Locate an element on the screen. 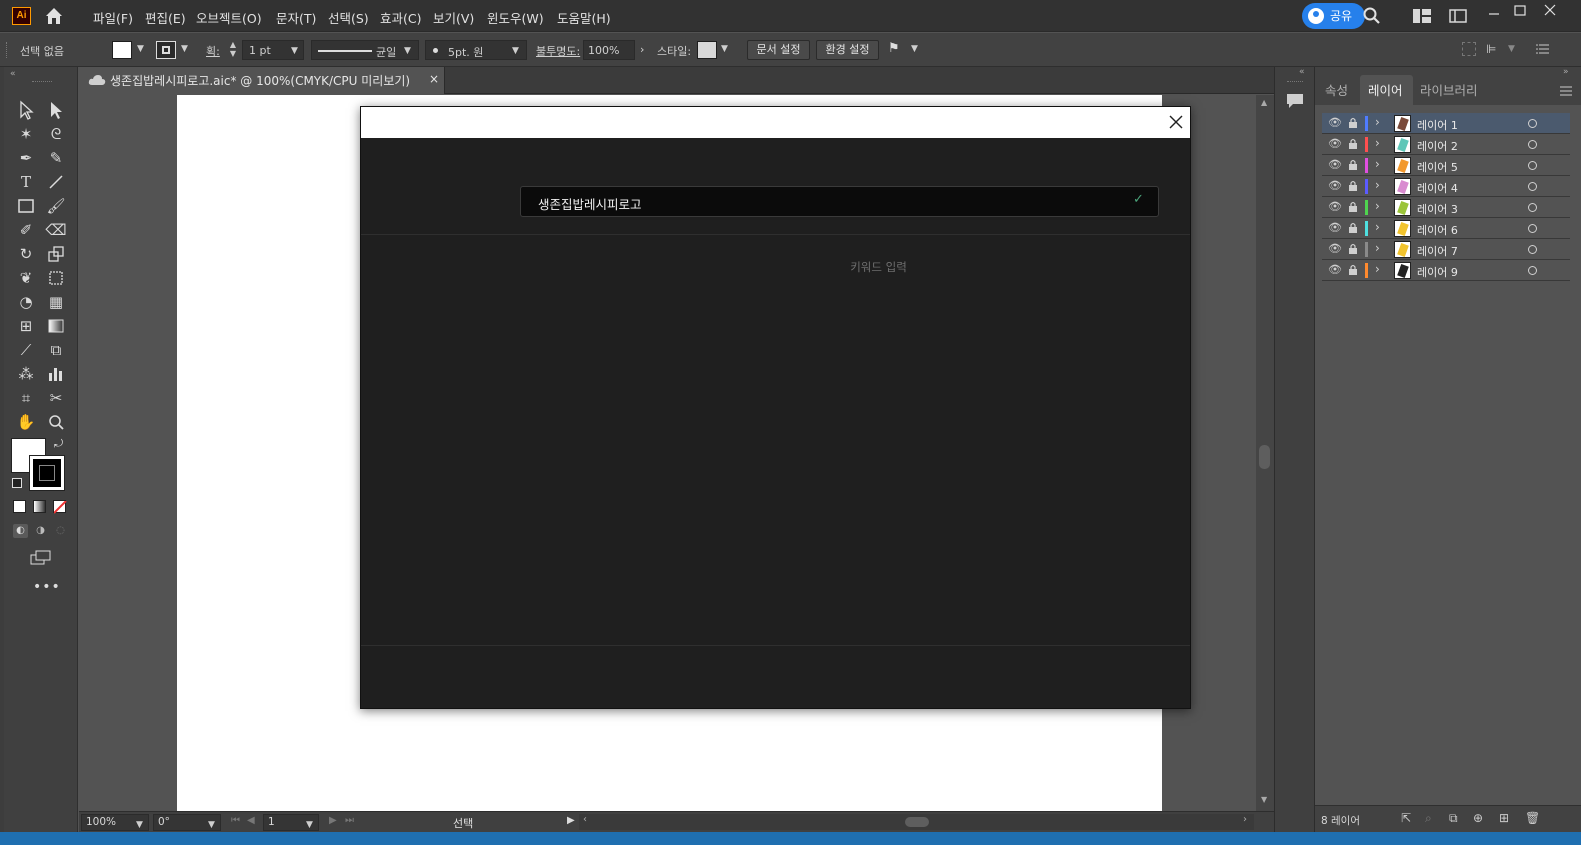  delete-layer-icon: 🗑 is located at coordinates (1532, 818).